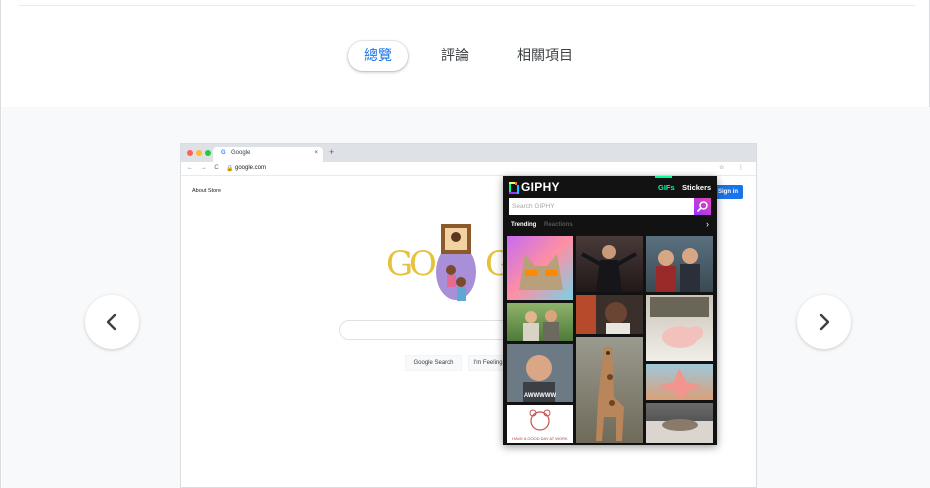 This screenshot has height=488, width=930. Describe the element at coordinates (679, 431) in the screenshot. I see `animal-bed-image` at that location.